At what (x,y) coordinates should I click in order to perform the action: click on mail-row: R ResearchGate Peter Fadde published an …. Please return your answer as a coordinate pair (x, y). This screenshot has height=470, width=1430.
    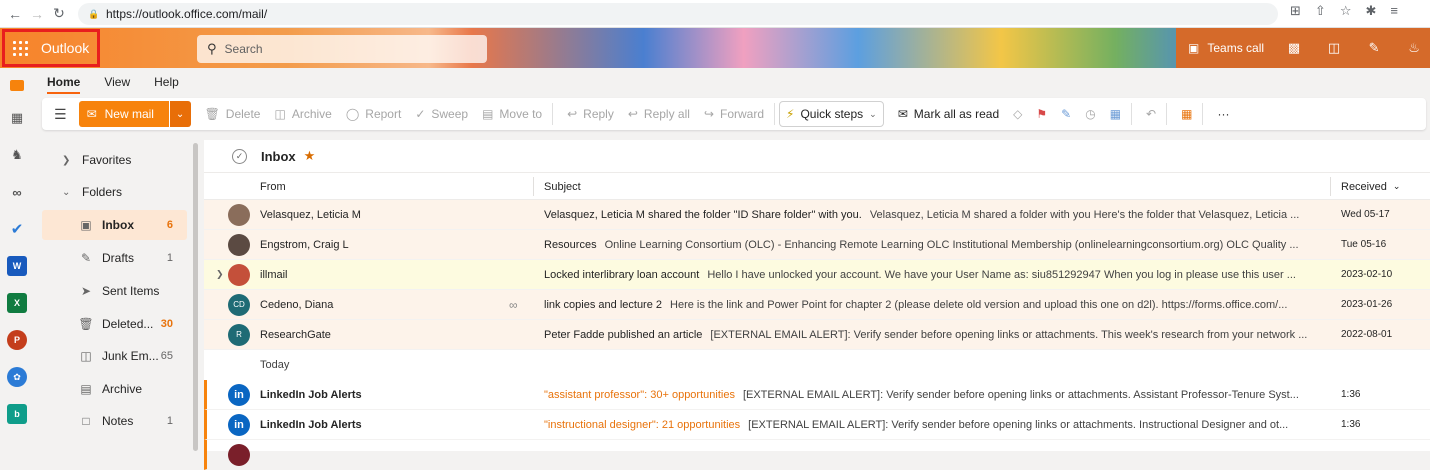
    Looking at the image, I should click on (817, 335).